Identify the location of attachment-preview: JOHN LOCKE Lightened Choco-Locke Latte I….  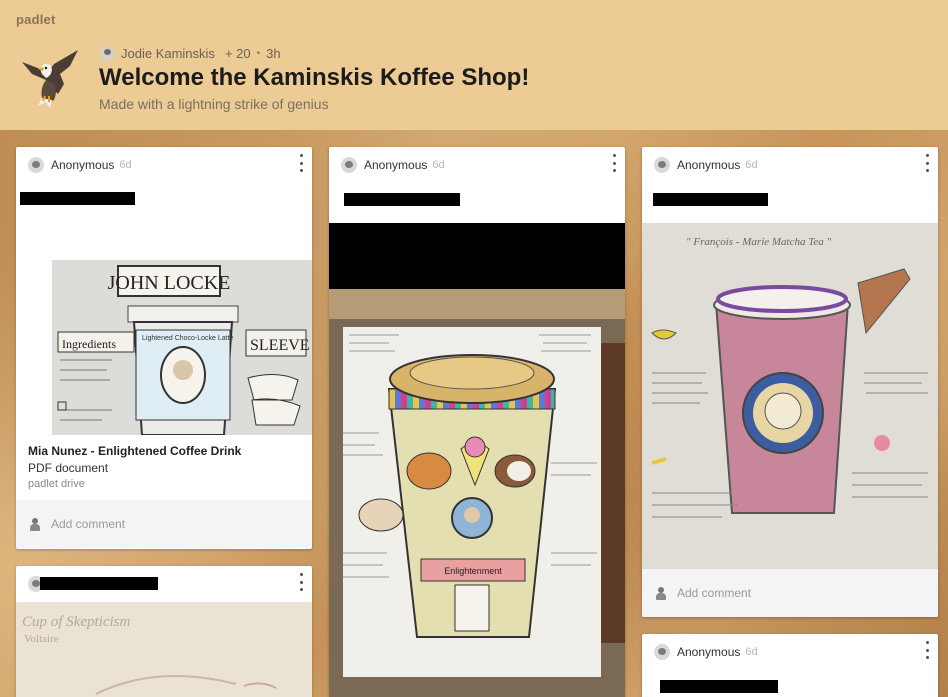
(182, 347).